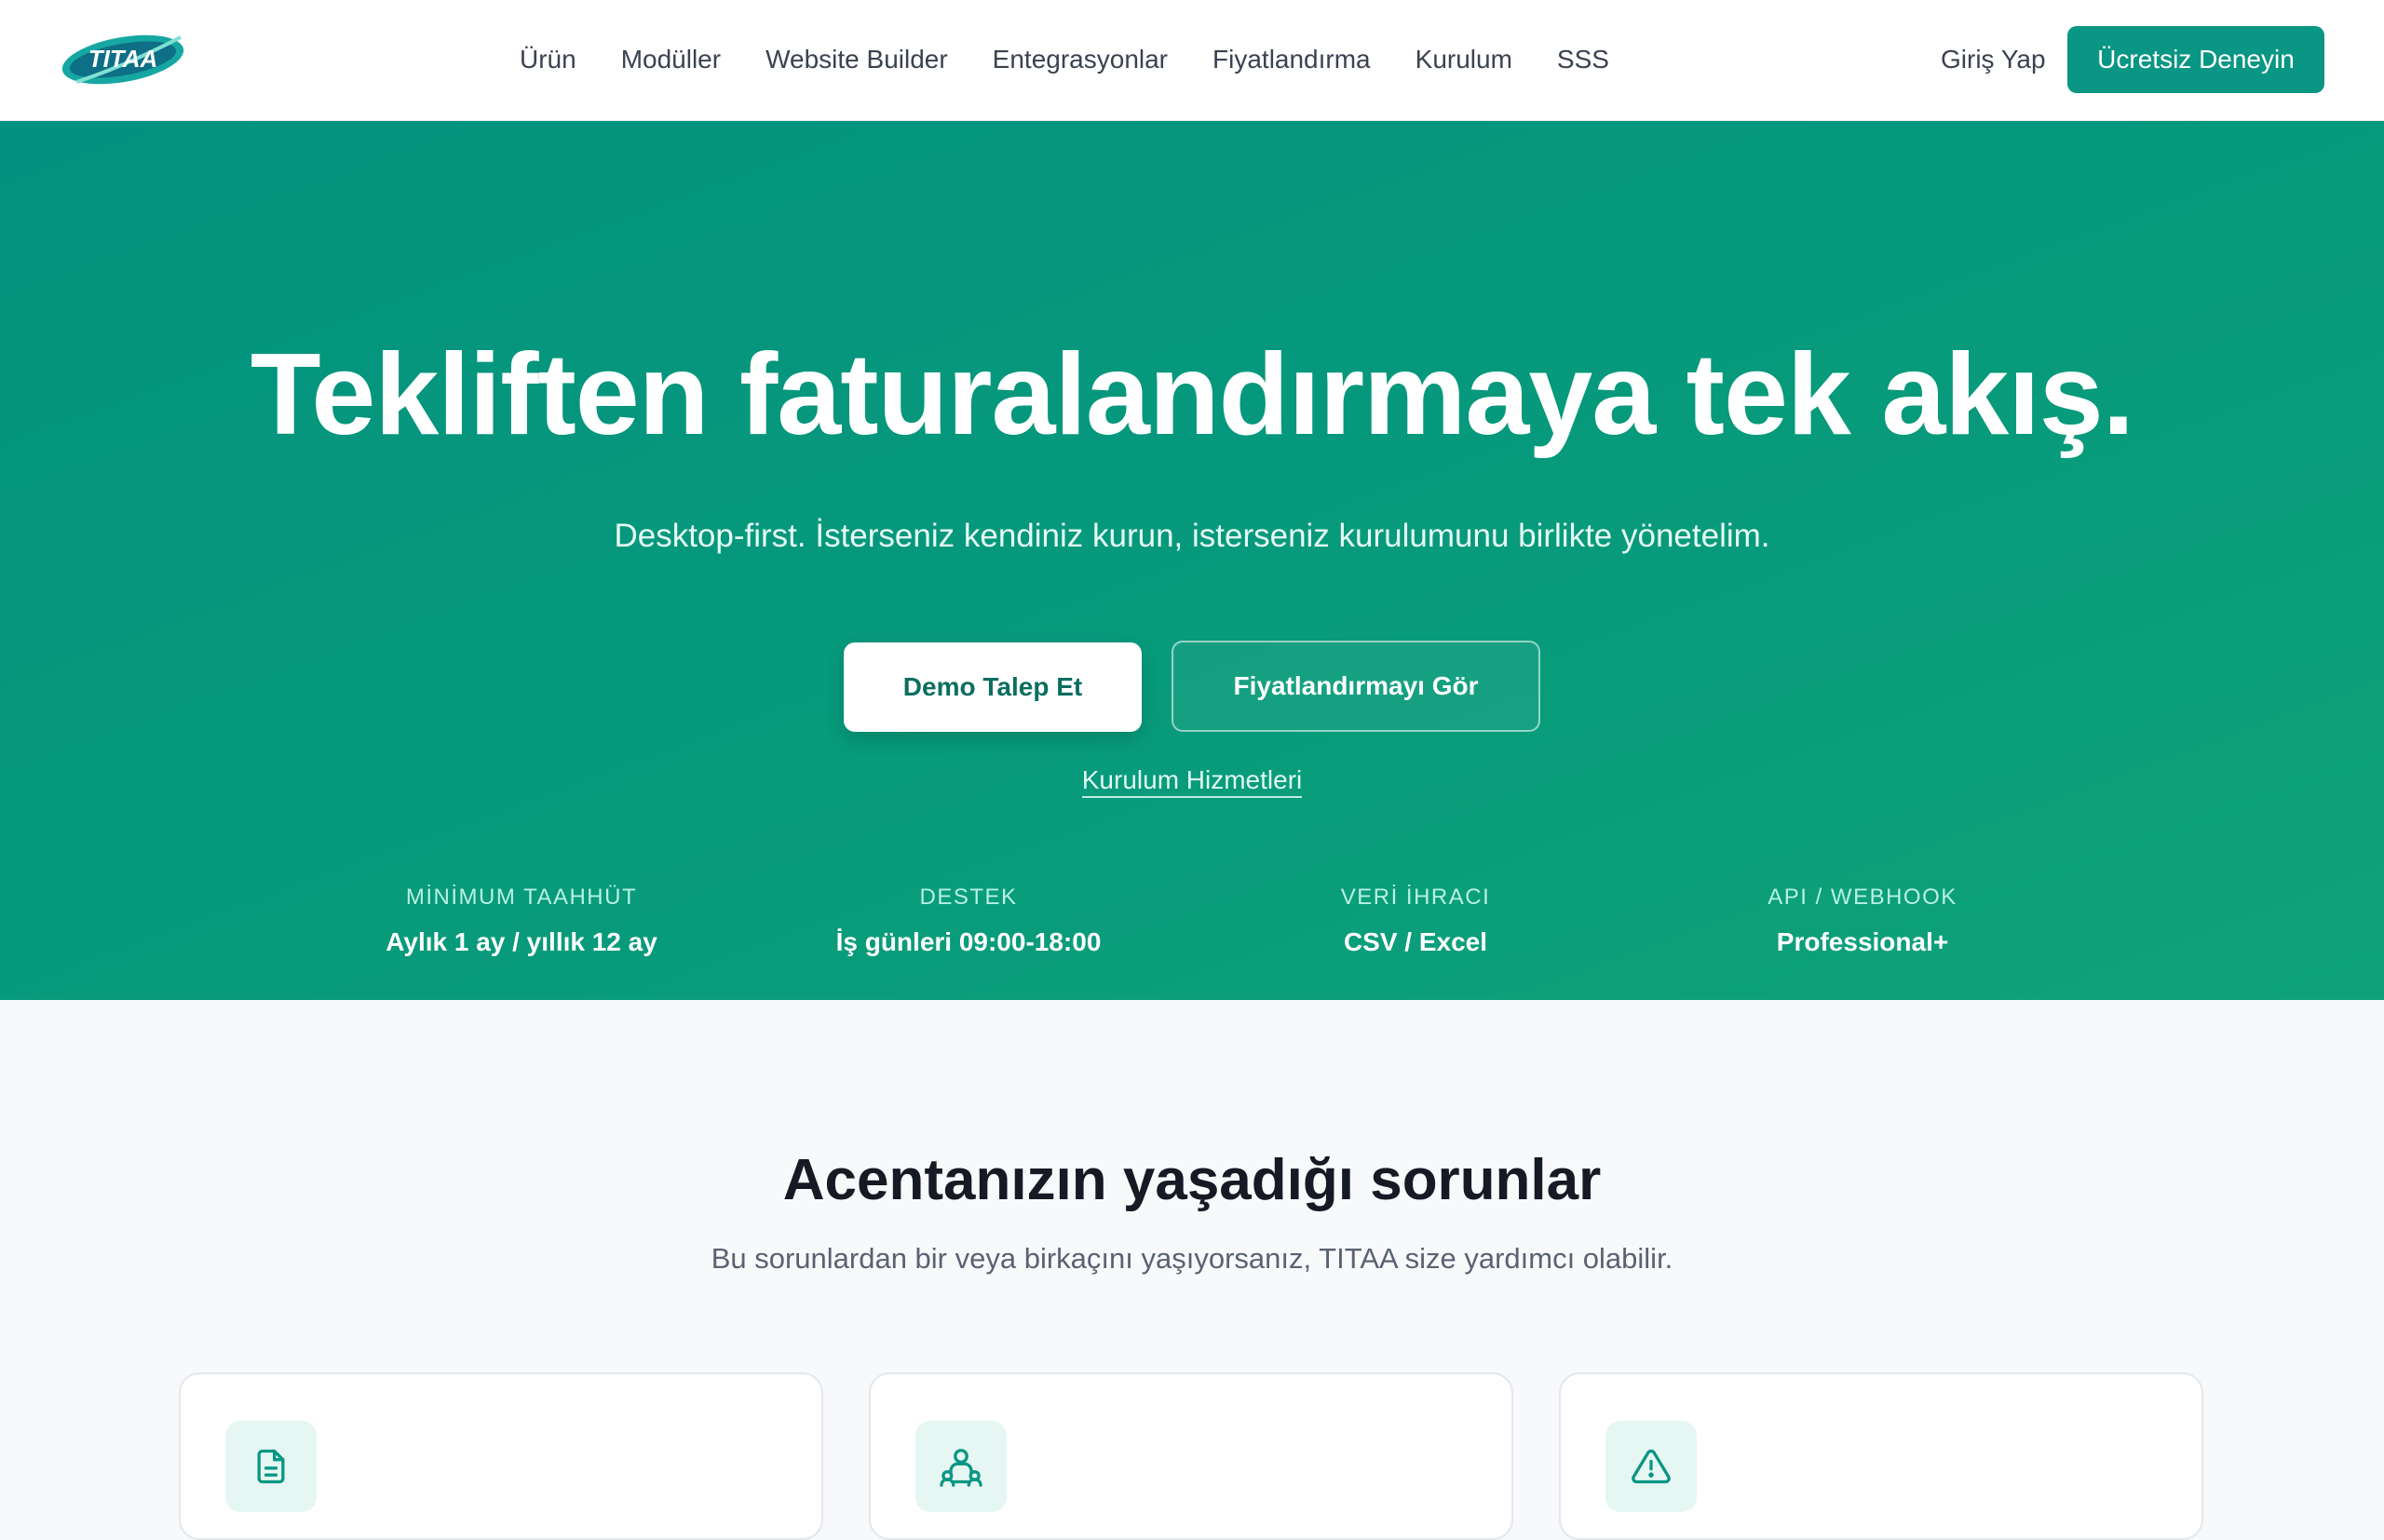 The image size is (2384, 1540). What do you see at coordinates (856, 59) in the screenshot?
I see `nav-link-website-builder: Website Builder` at bounding box center [856, 59].